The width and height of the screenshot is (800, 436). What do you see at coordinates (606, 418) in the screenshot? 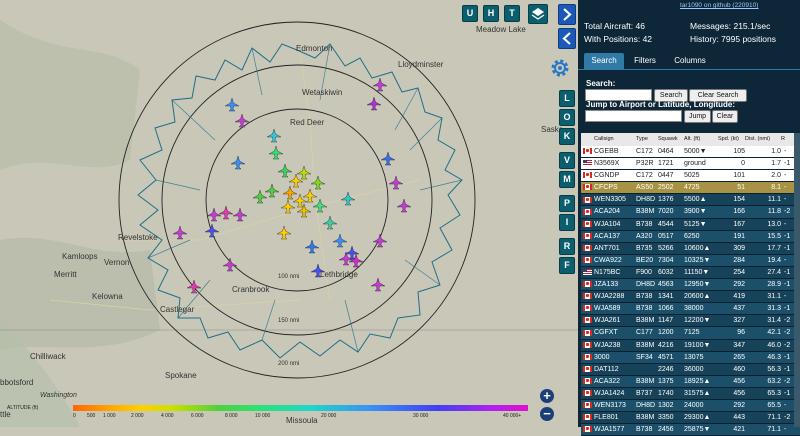
I see `cell-callsign: FLE801` at bounding box center [606, 418].